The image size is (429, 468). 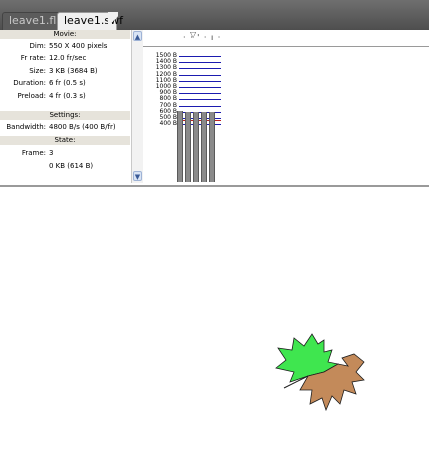 I want to click on size-row: Size: 3 KB (3684 B), so click(x=65, y=71).